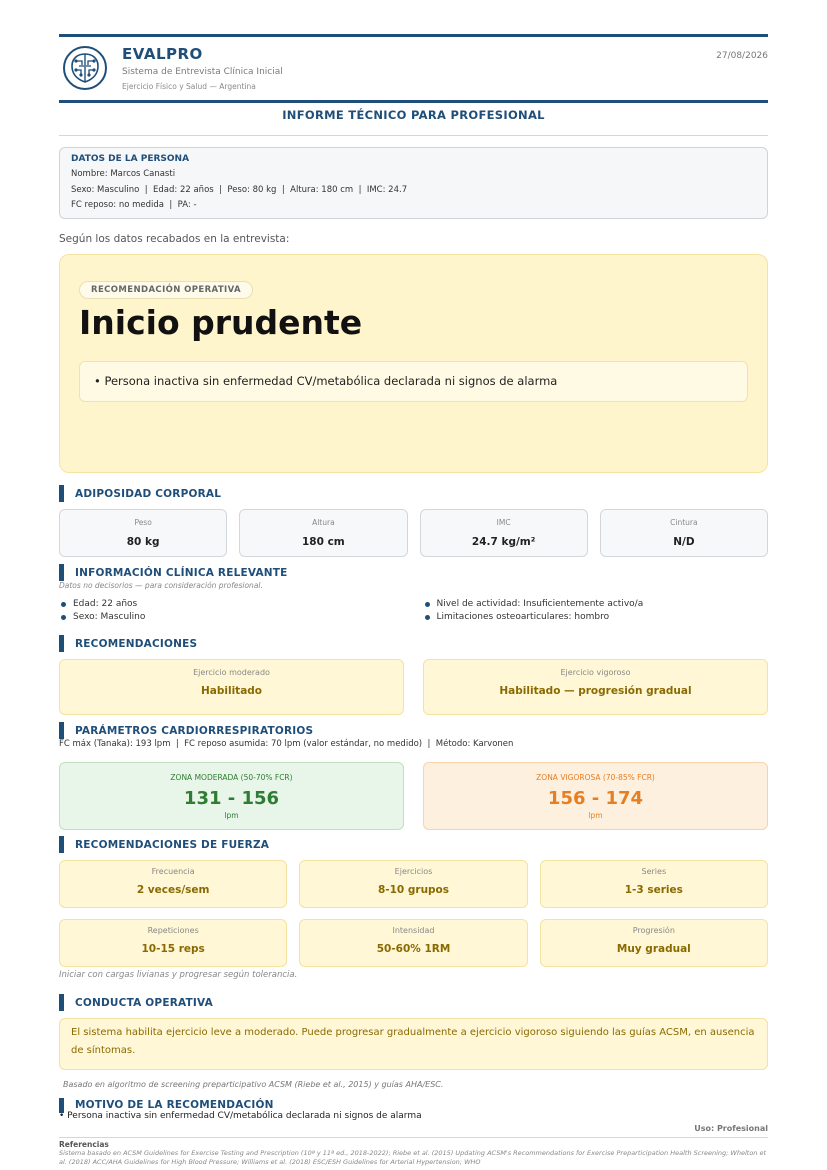 This screenshot has height=1170, width=827. What do you see at coordinates (323, 533) in the screenshot?
I see `metric-height: Altura 180 cm` at bounding box center [323, 533].